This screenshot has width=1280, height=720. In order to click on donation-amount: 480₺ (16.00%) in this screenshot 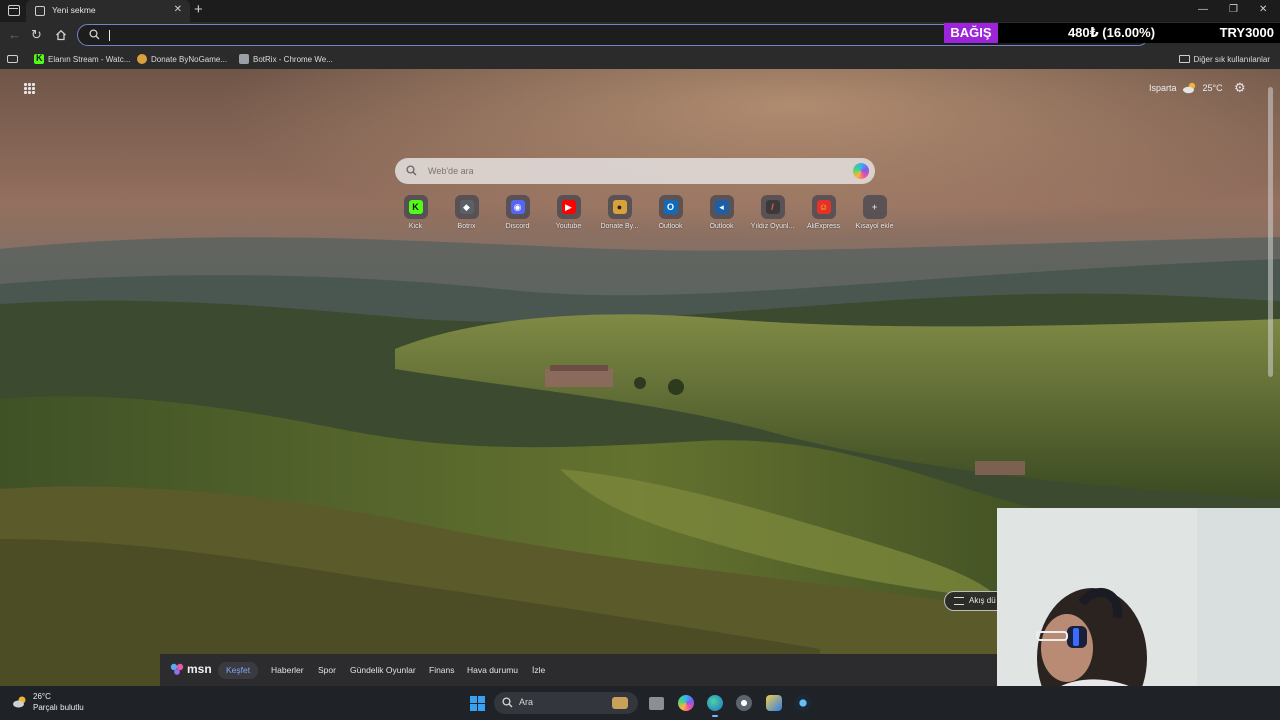, I will do `click(1111, 32)`.